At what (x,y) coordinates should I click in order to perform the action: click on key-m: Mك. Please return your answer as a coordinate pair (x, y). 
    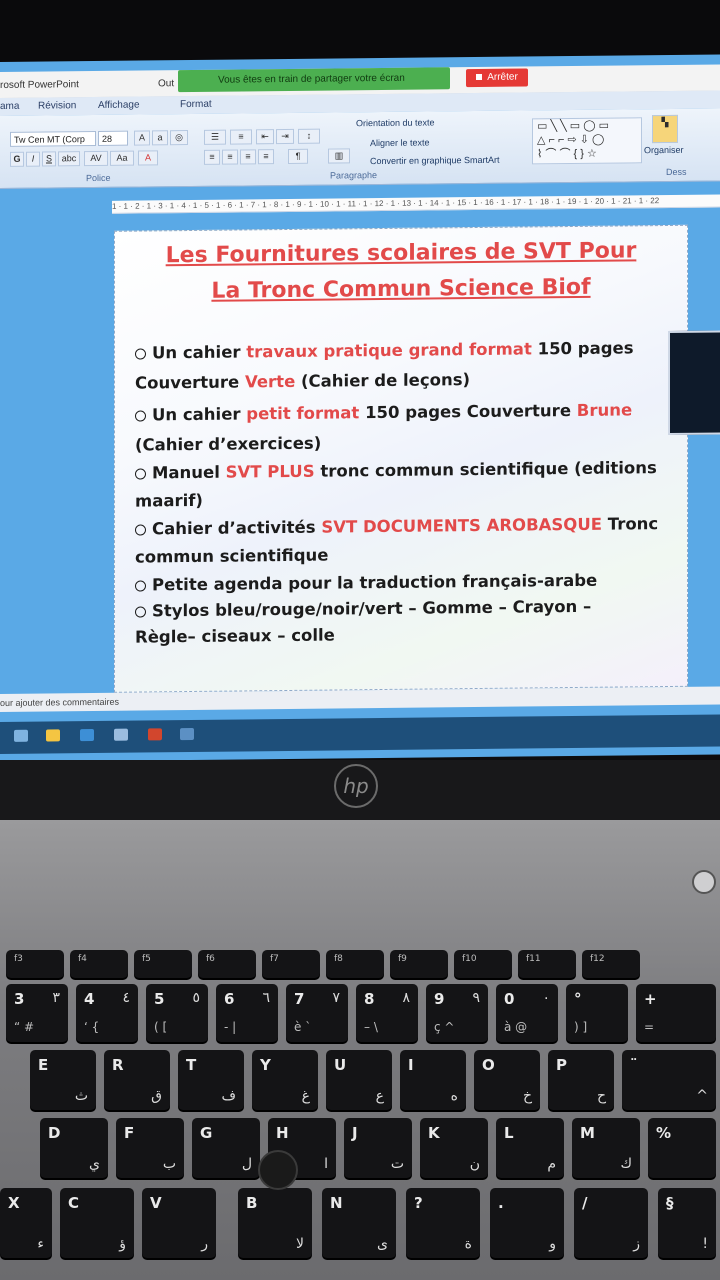
    Looking at the image, I should click on (606, 1148).